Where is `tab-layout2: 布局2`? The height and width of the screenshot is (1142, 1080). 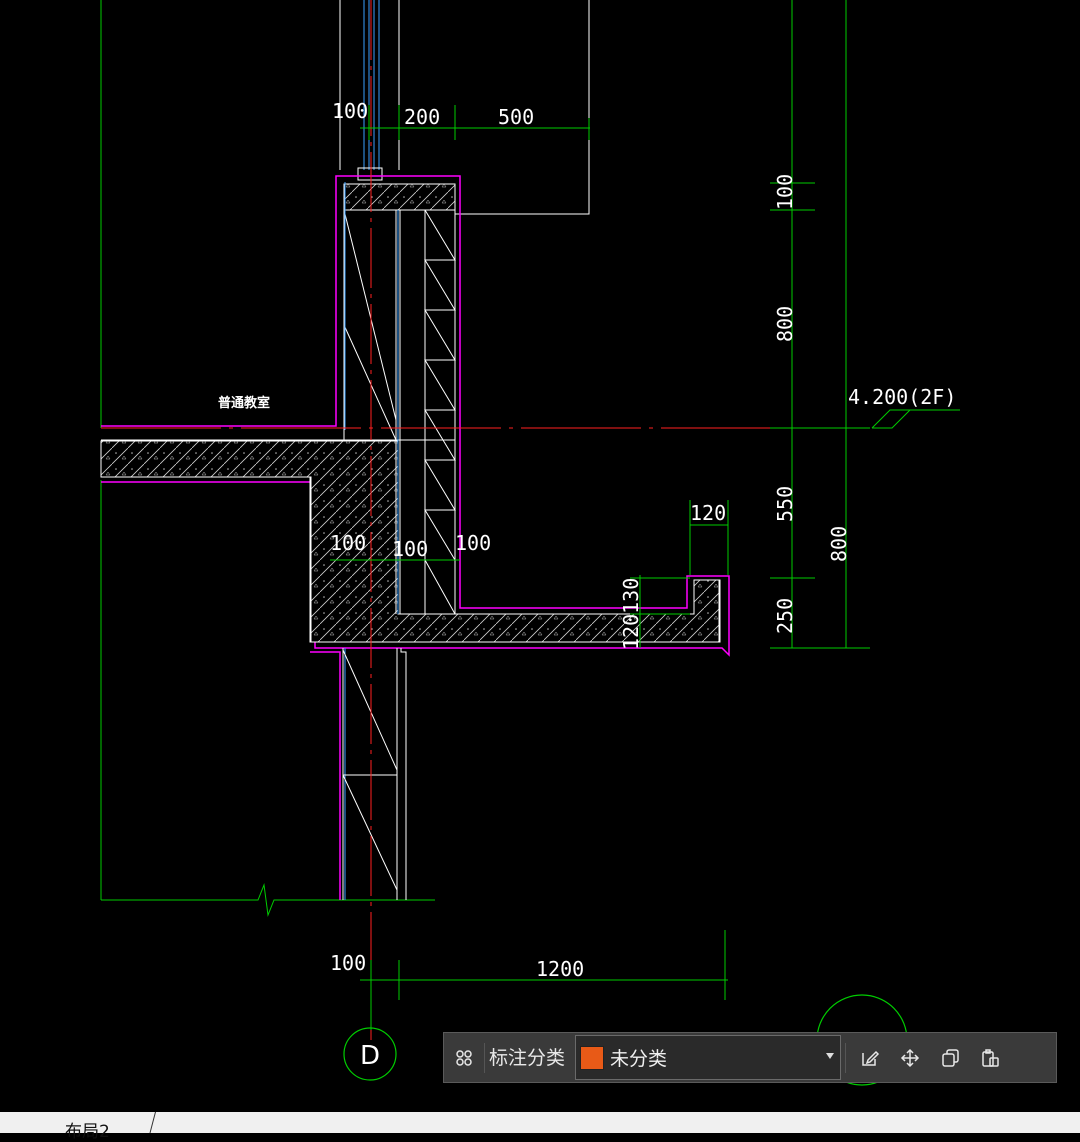 tab-layout2: 布局2 is located at coordinates (93, 1127).